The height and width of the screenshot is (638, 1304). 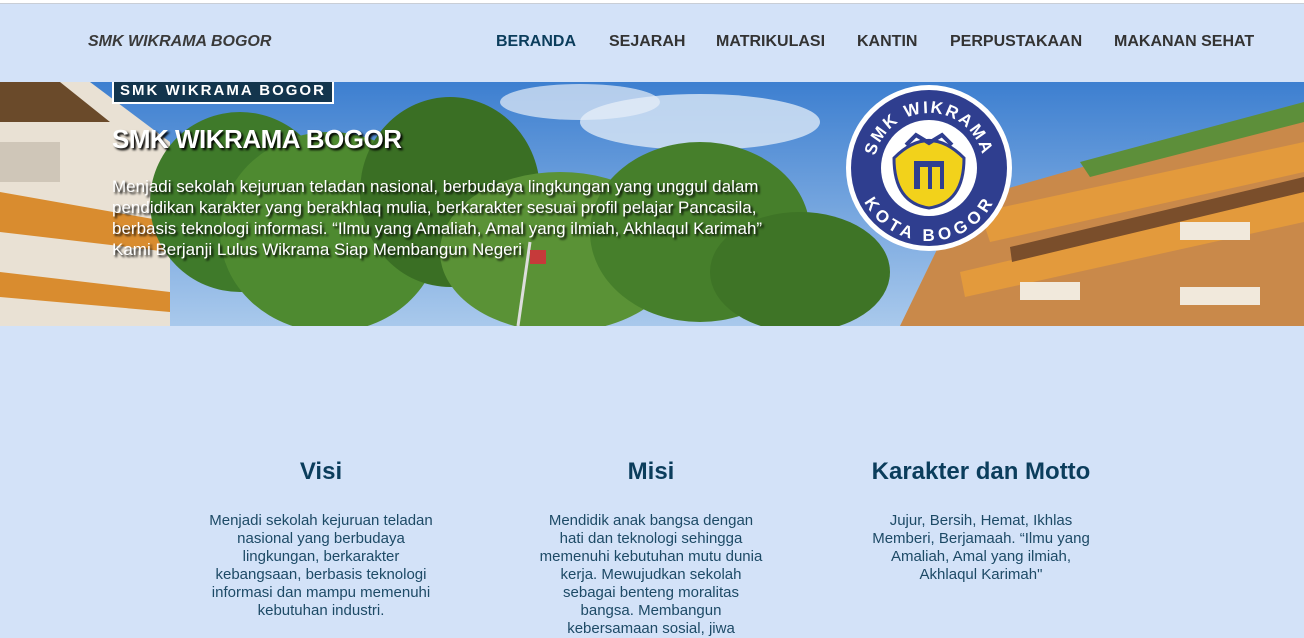 What do you see at coordinates (321, 471) in the screenshot?
I see `visi-title: Visi` at bounding box center [321, 471].